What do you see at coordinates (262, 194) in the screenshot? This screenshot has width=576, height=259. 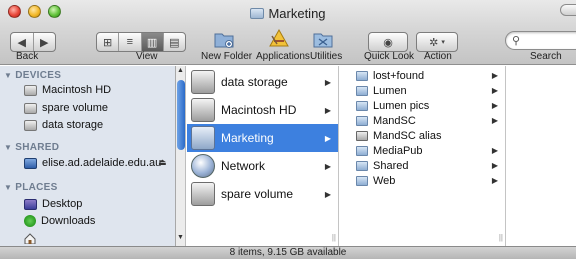 I see `list-item: spare volume ▶` at bounding box center [262, 194].